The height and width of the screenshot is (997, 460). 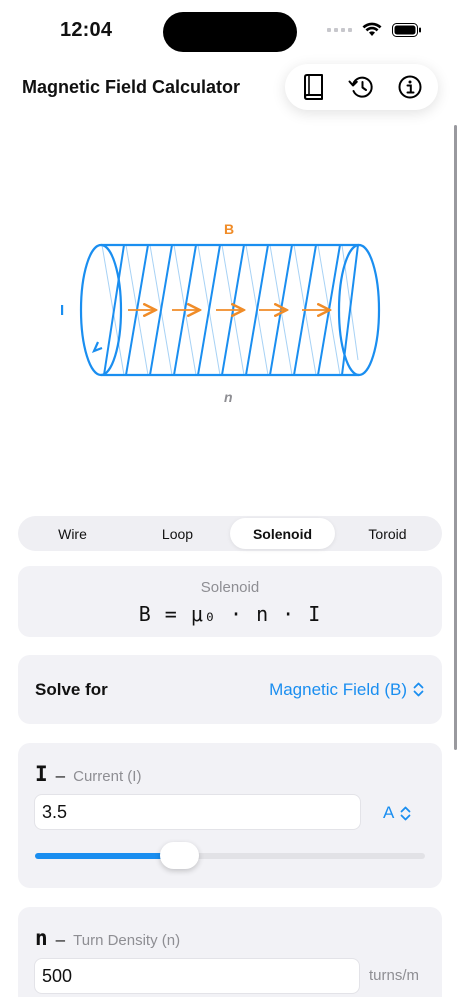 I want to click on density-description: Turn Density (n), so click(x=127, y=940).